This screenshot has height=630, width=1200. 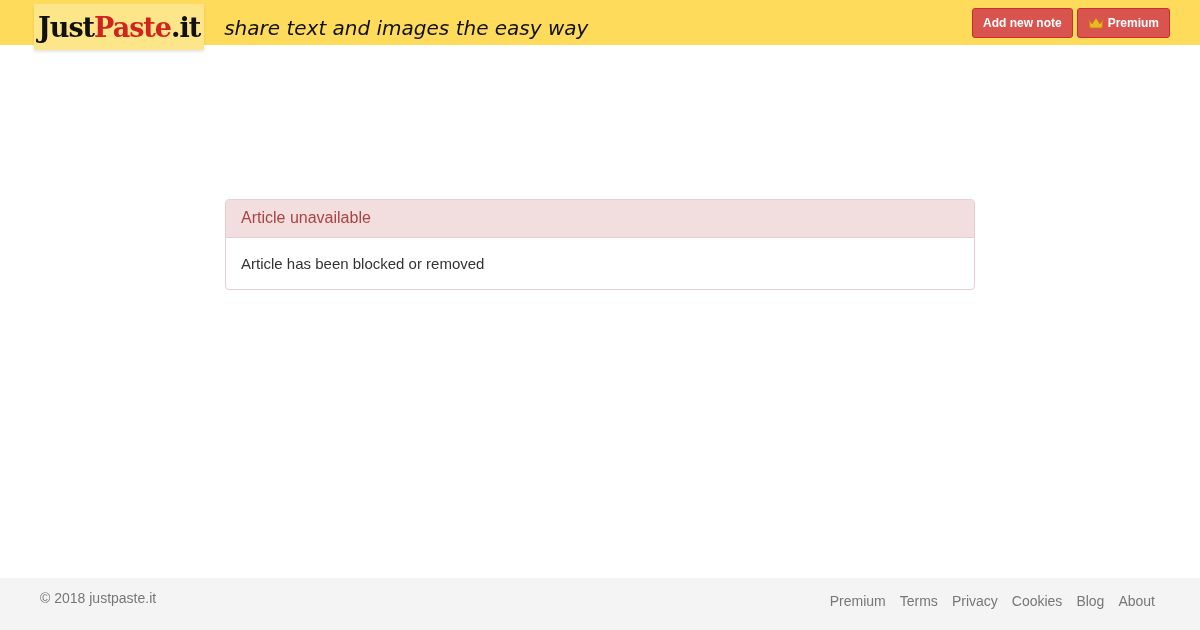 What do you see at coordinates (1037, 611) in the screenshot?
I see `footer-link: Cookies` at bounding box center [1037, 611].